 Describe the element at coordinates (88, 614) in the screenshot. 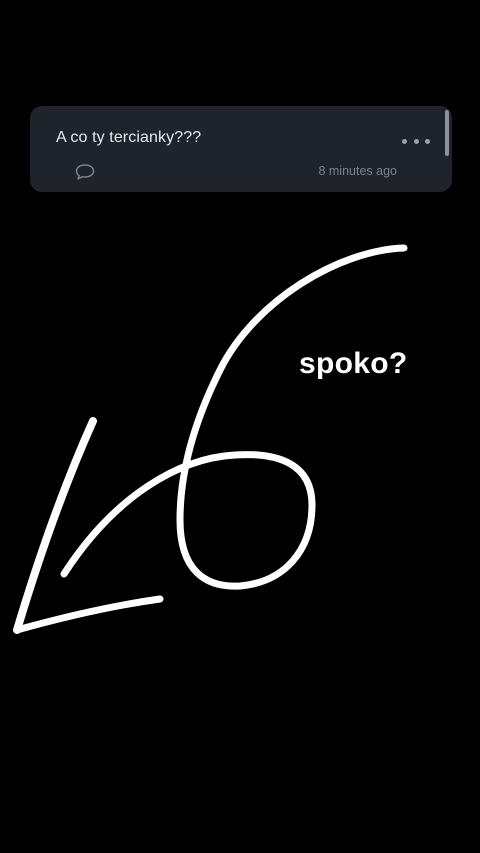

I see `arrow-head-bottom-stroke` at that location.